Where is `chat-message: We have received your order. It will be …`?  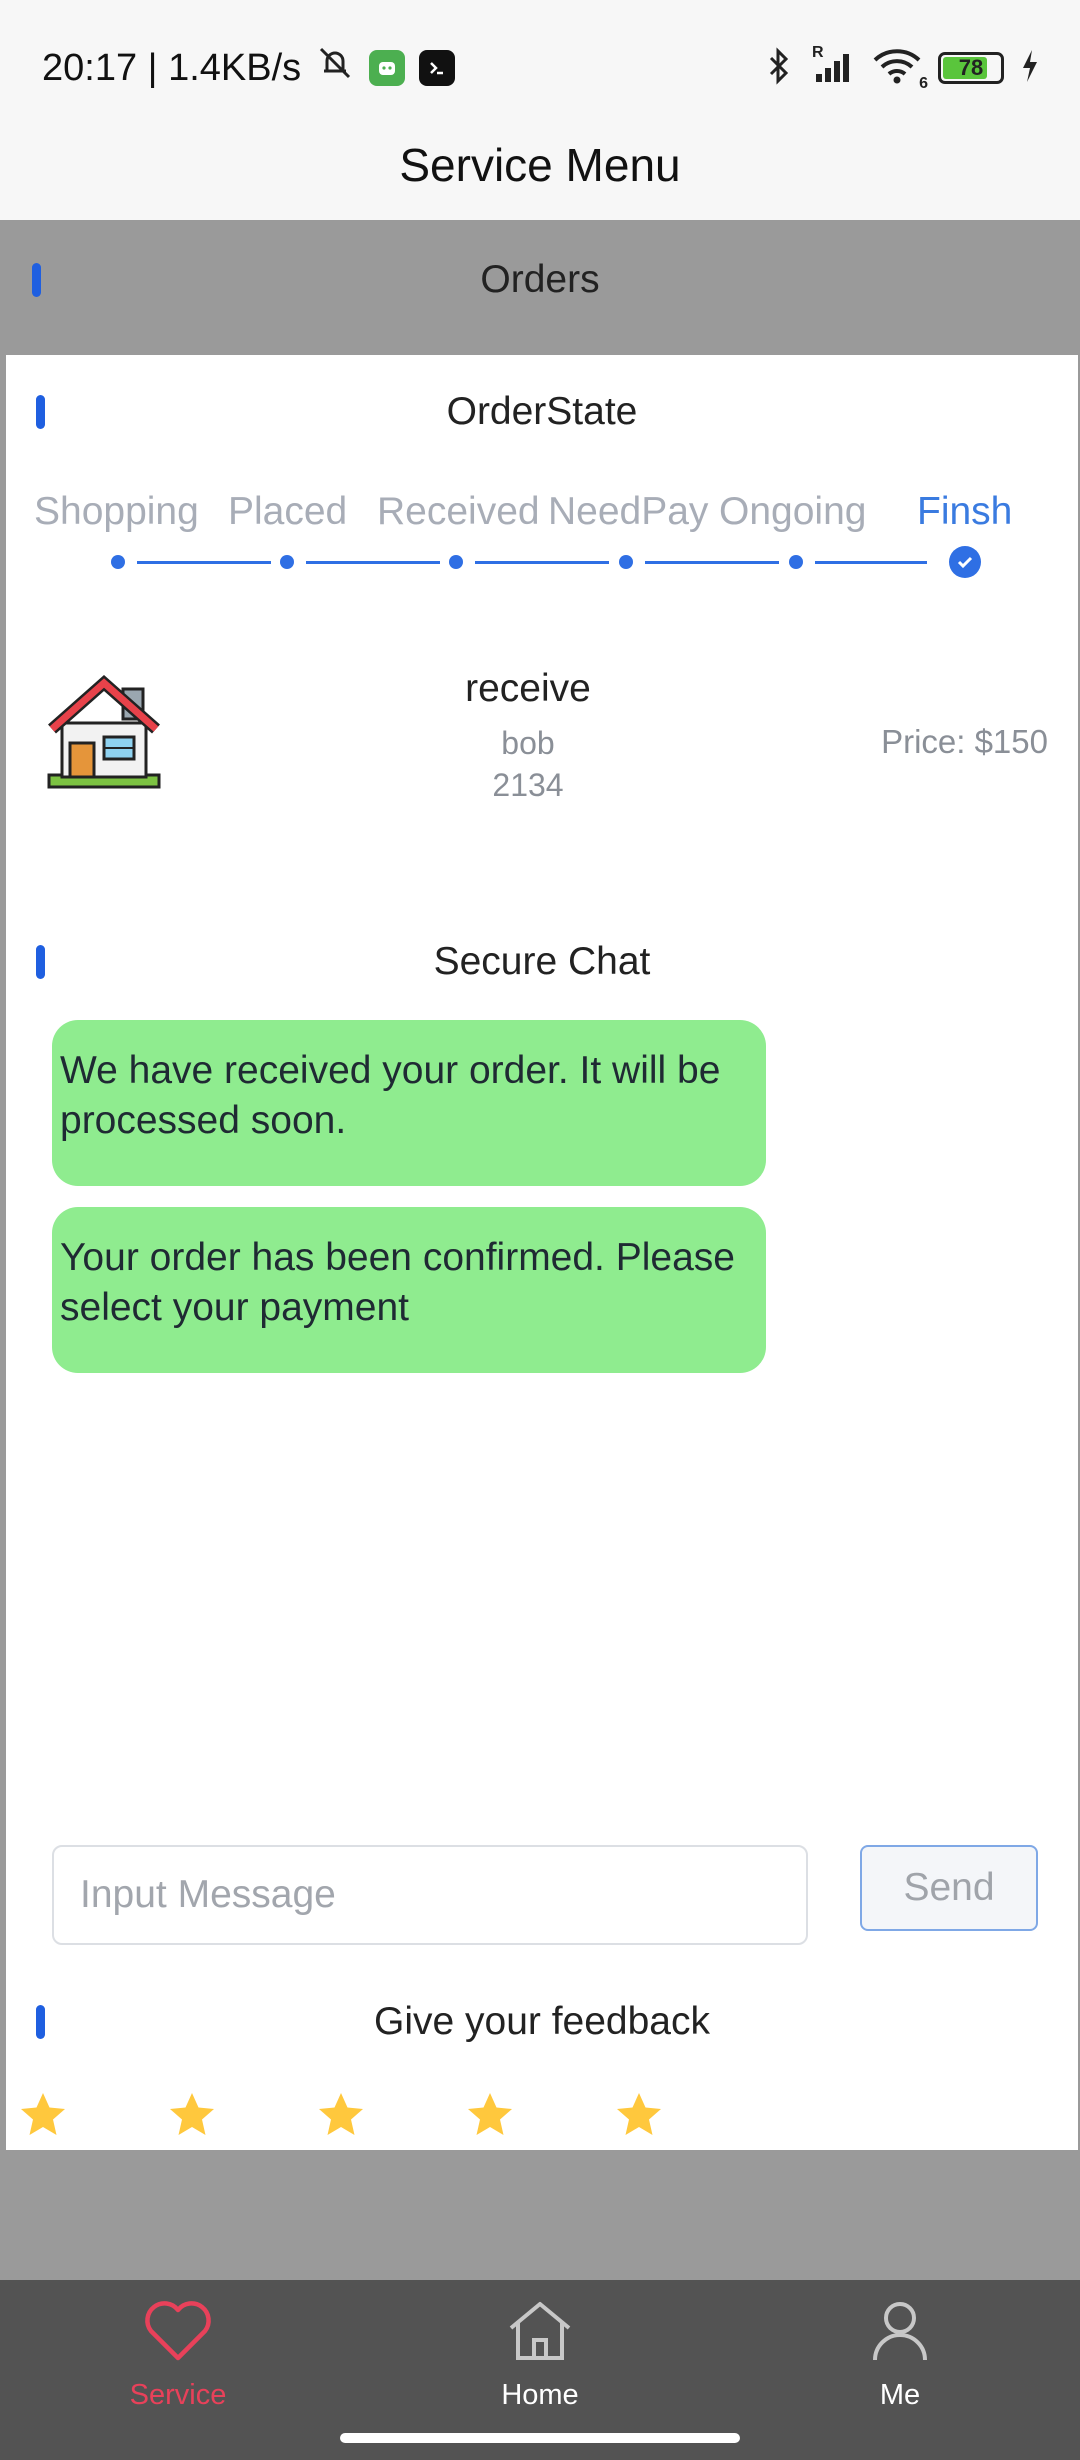 chat-message: We have received your order. It will be … is located at coordinates (409, 1103).